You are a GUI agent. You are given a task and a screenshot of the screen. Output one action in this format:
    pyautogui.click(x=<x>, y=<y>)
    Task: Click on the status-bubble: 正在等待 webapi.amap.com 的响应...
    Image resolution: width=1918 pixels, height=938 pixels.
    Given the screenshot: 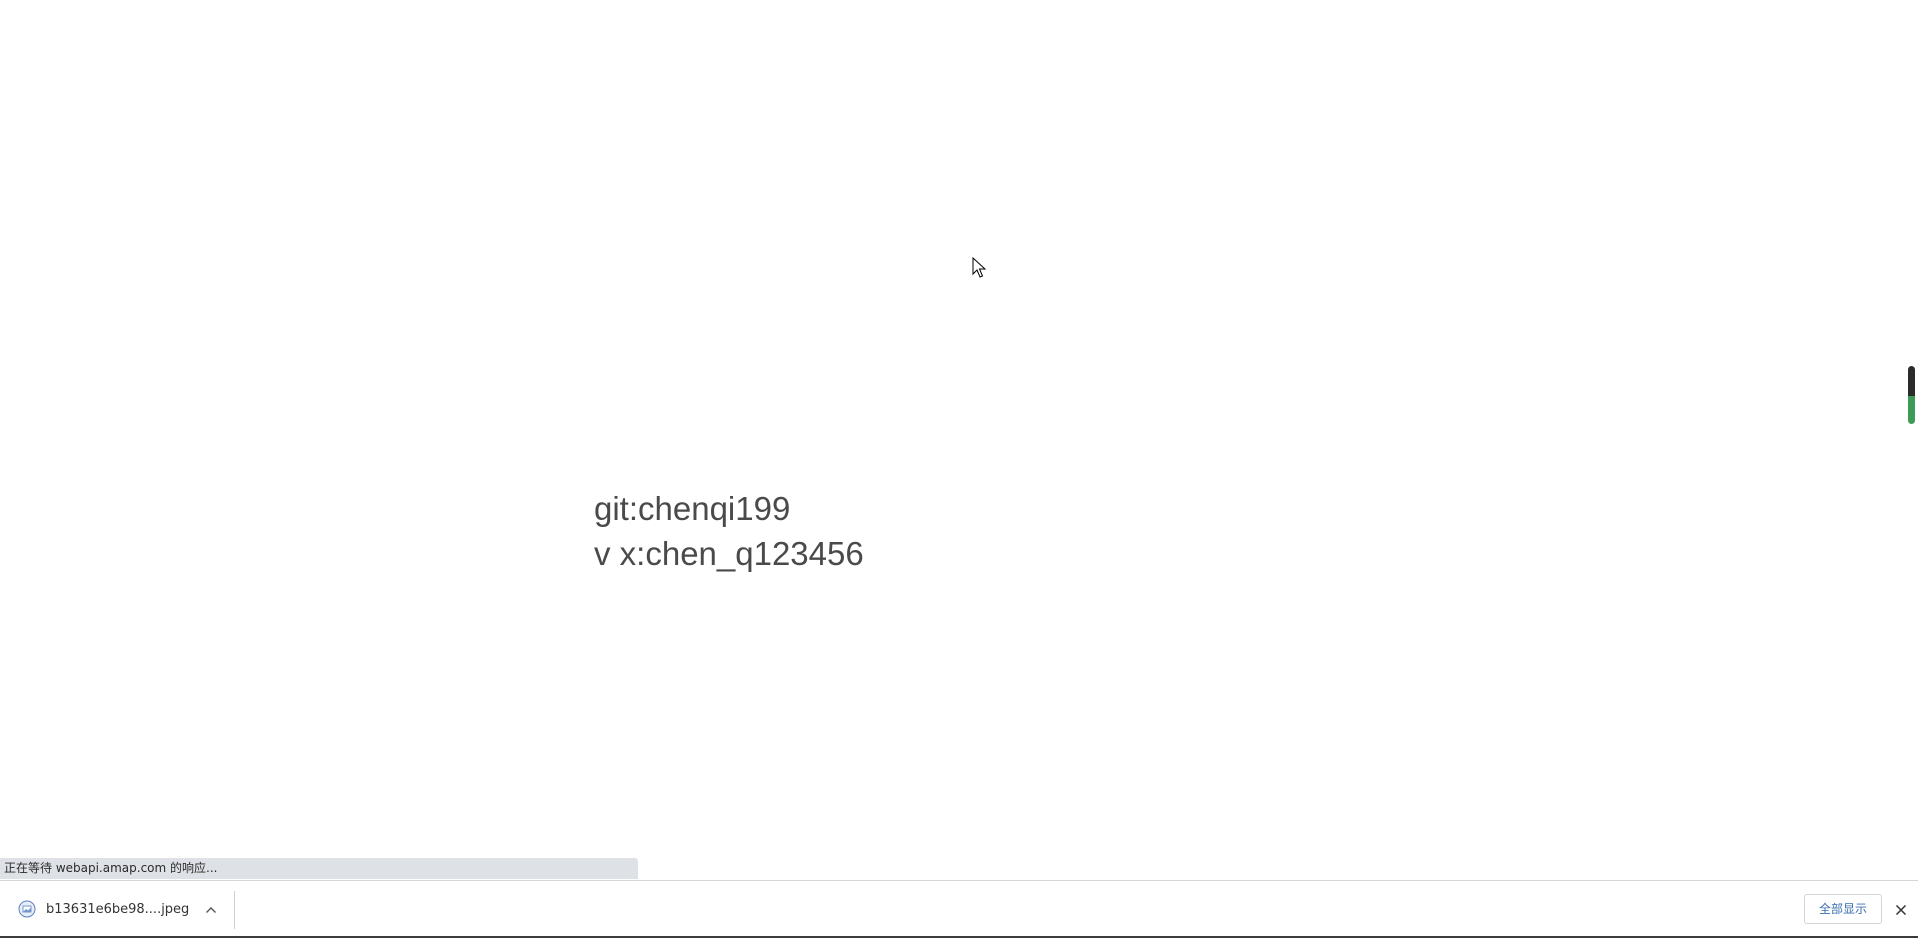 What is the action you would take?
    pyautogui.click(x=319, y=868)
    